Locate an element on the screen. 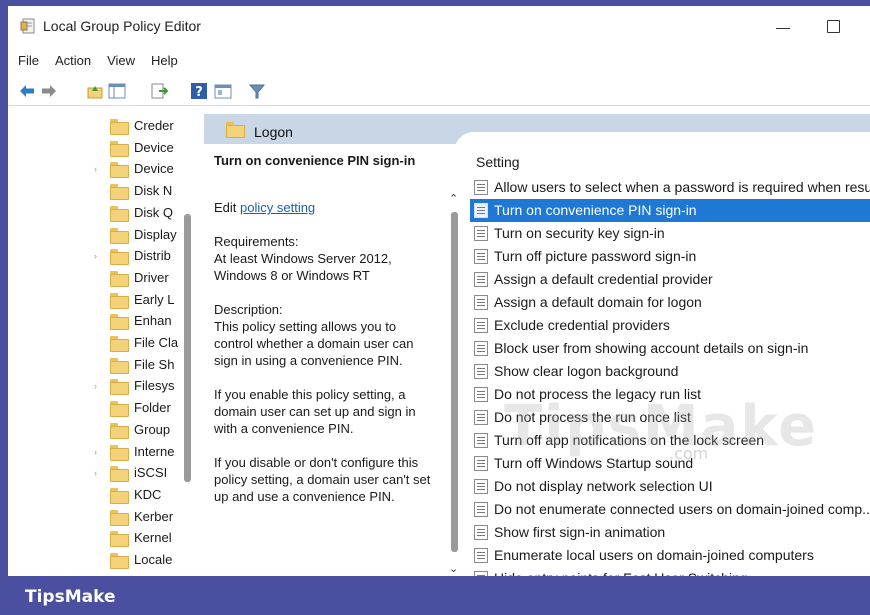 Image resolution: width=870 pixels, height=615 pixels. tree-item: File Sh is located at coordinates (94, 366).